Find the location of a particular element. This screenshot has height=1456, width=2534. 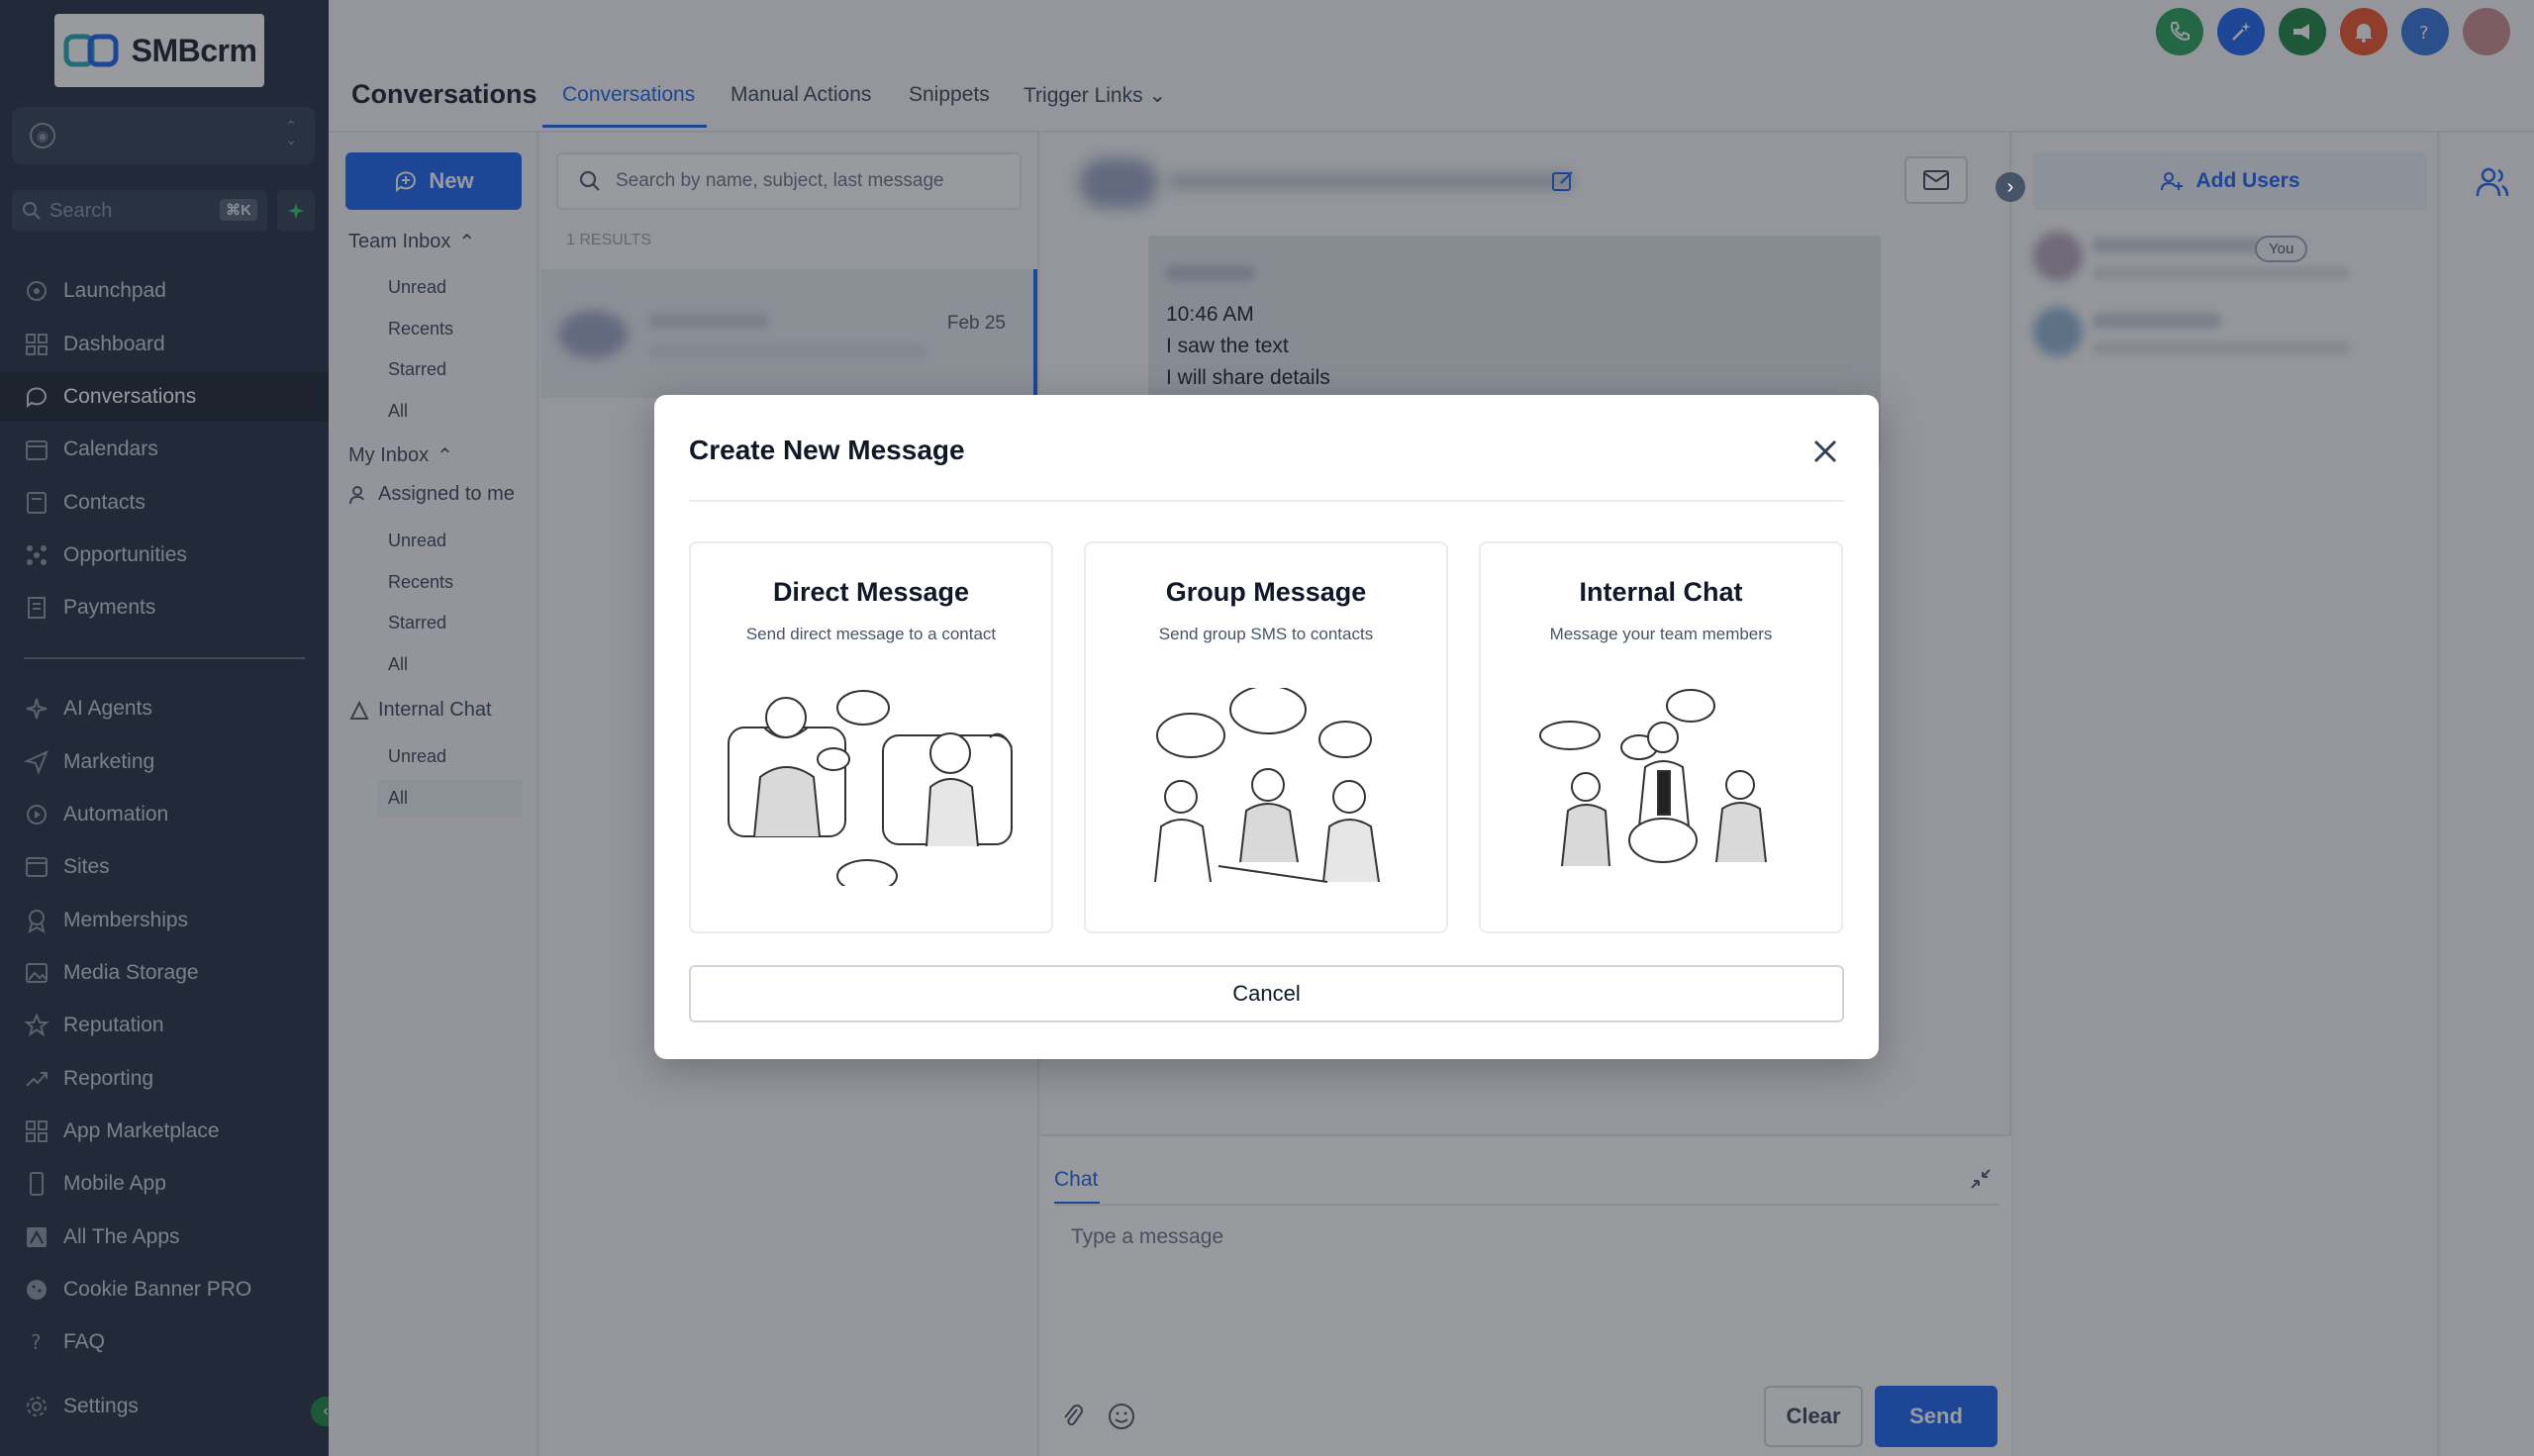

cancel-button: Cancel is located at coordinates (1266, 993).